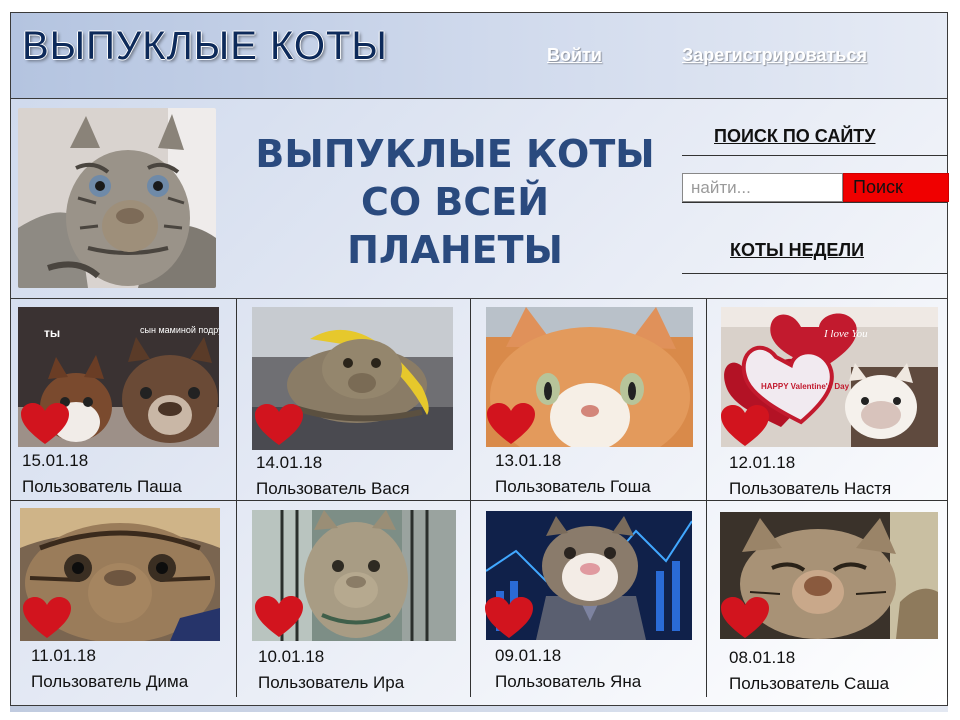 The height and width of the screenshot is (720, 960). I want to click on card-date: 11.01.18, so click(63, 655).